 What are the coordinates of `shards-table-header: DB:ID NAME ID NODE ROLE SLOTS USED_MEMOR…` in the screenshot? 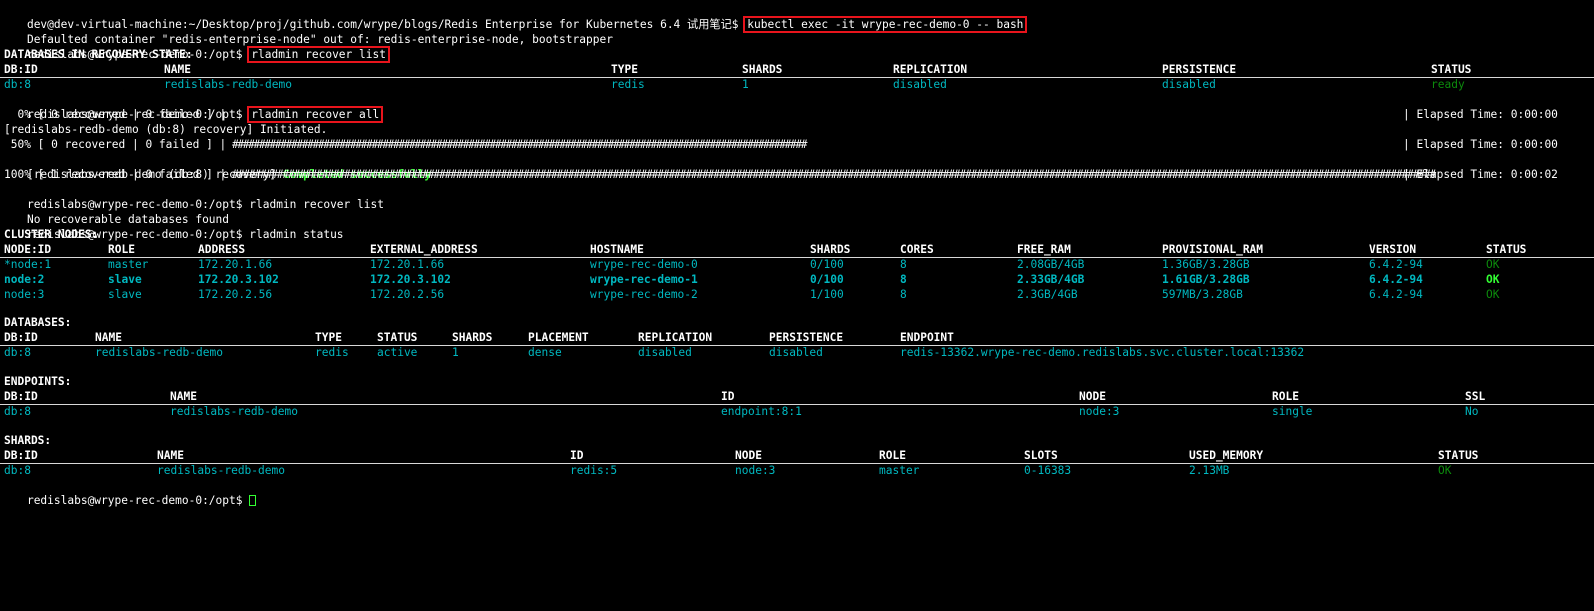 It's located at (797, 456).